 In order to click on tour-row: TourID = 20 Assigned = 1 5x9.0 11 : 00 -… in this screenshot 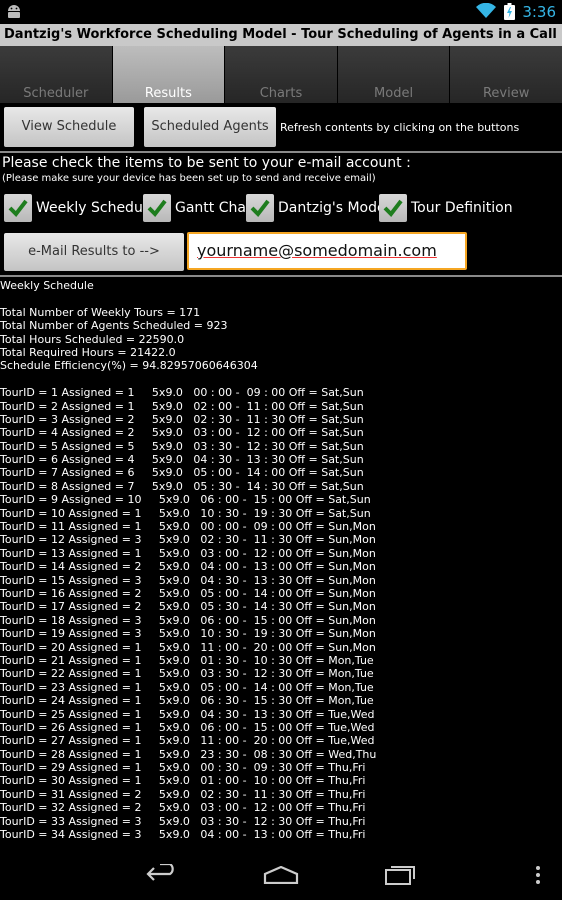, I will do `click(188, 647)`.